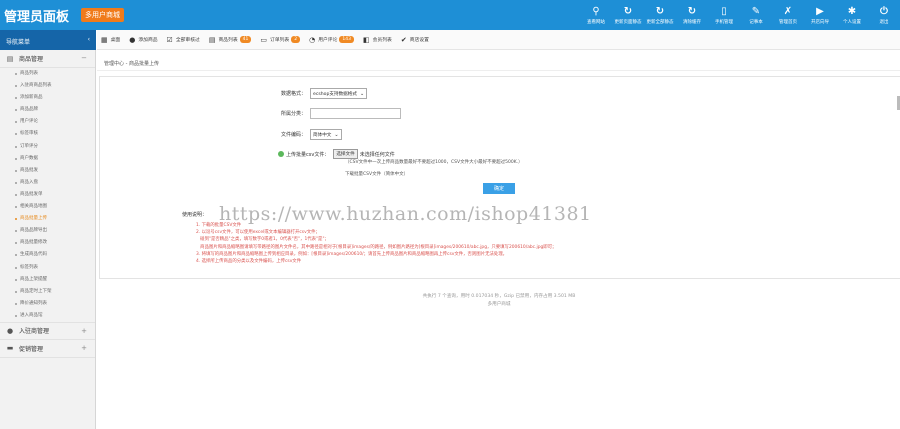 The width and height of the screenshot is (900, 429). I want to click on toolbar-item: ▭ 订单列表 2, so click(280, 40).